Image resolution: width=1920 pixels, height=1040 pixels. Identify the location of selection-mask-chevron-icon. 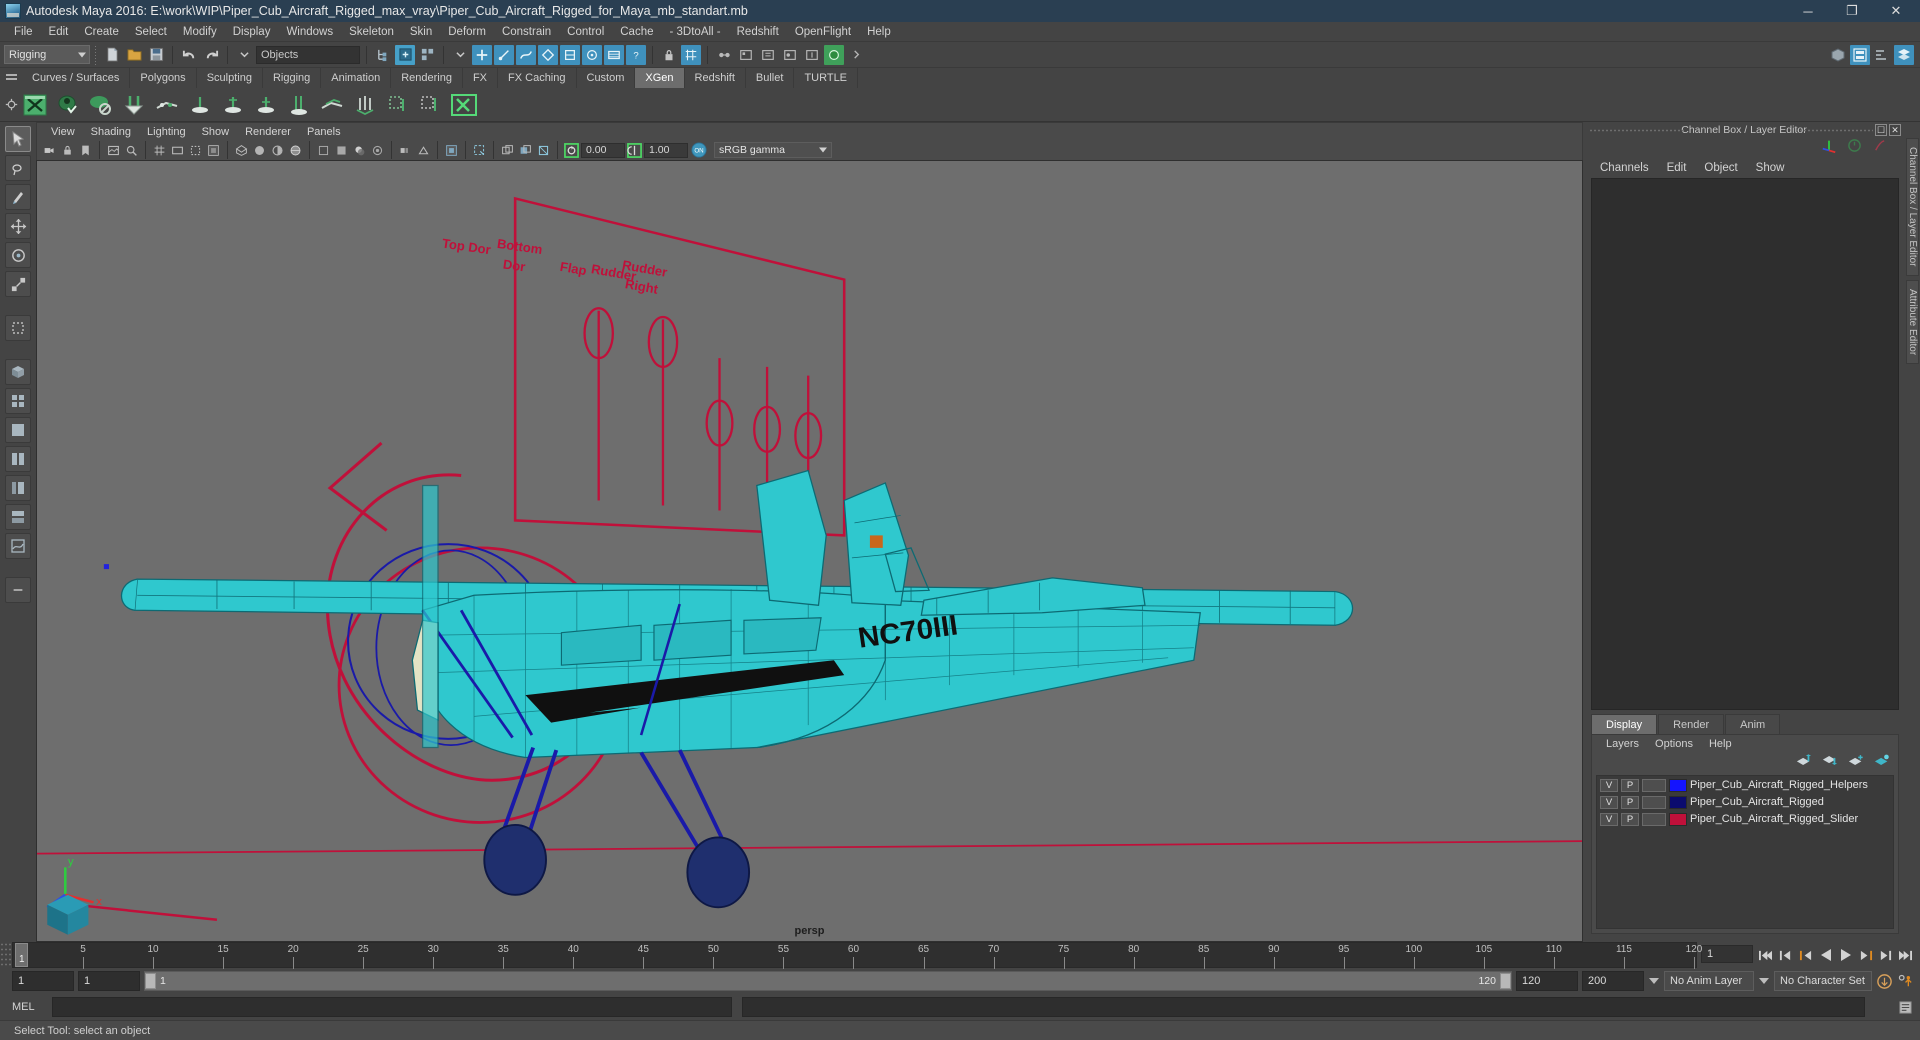
(244, 55).